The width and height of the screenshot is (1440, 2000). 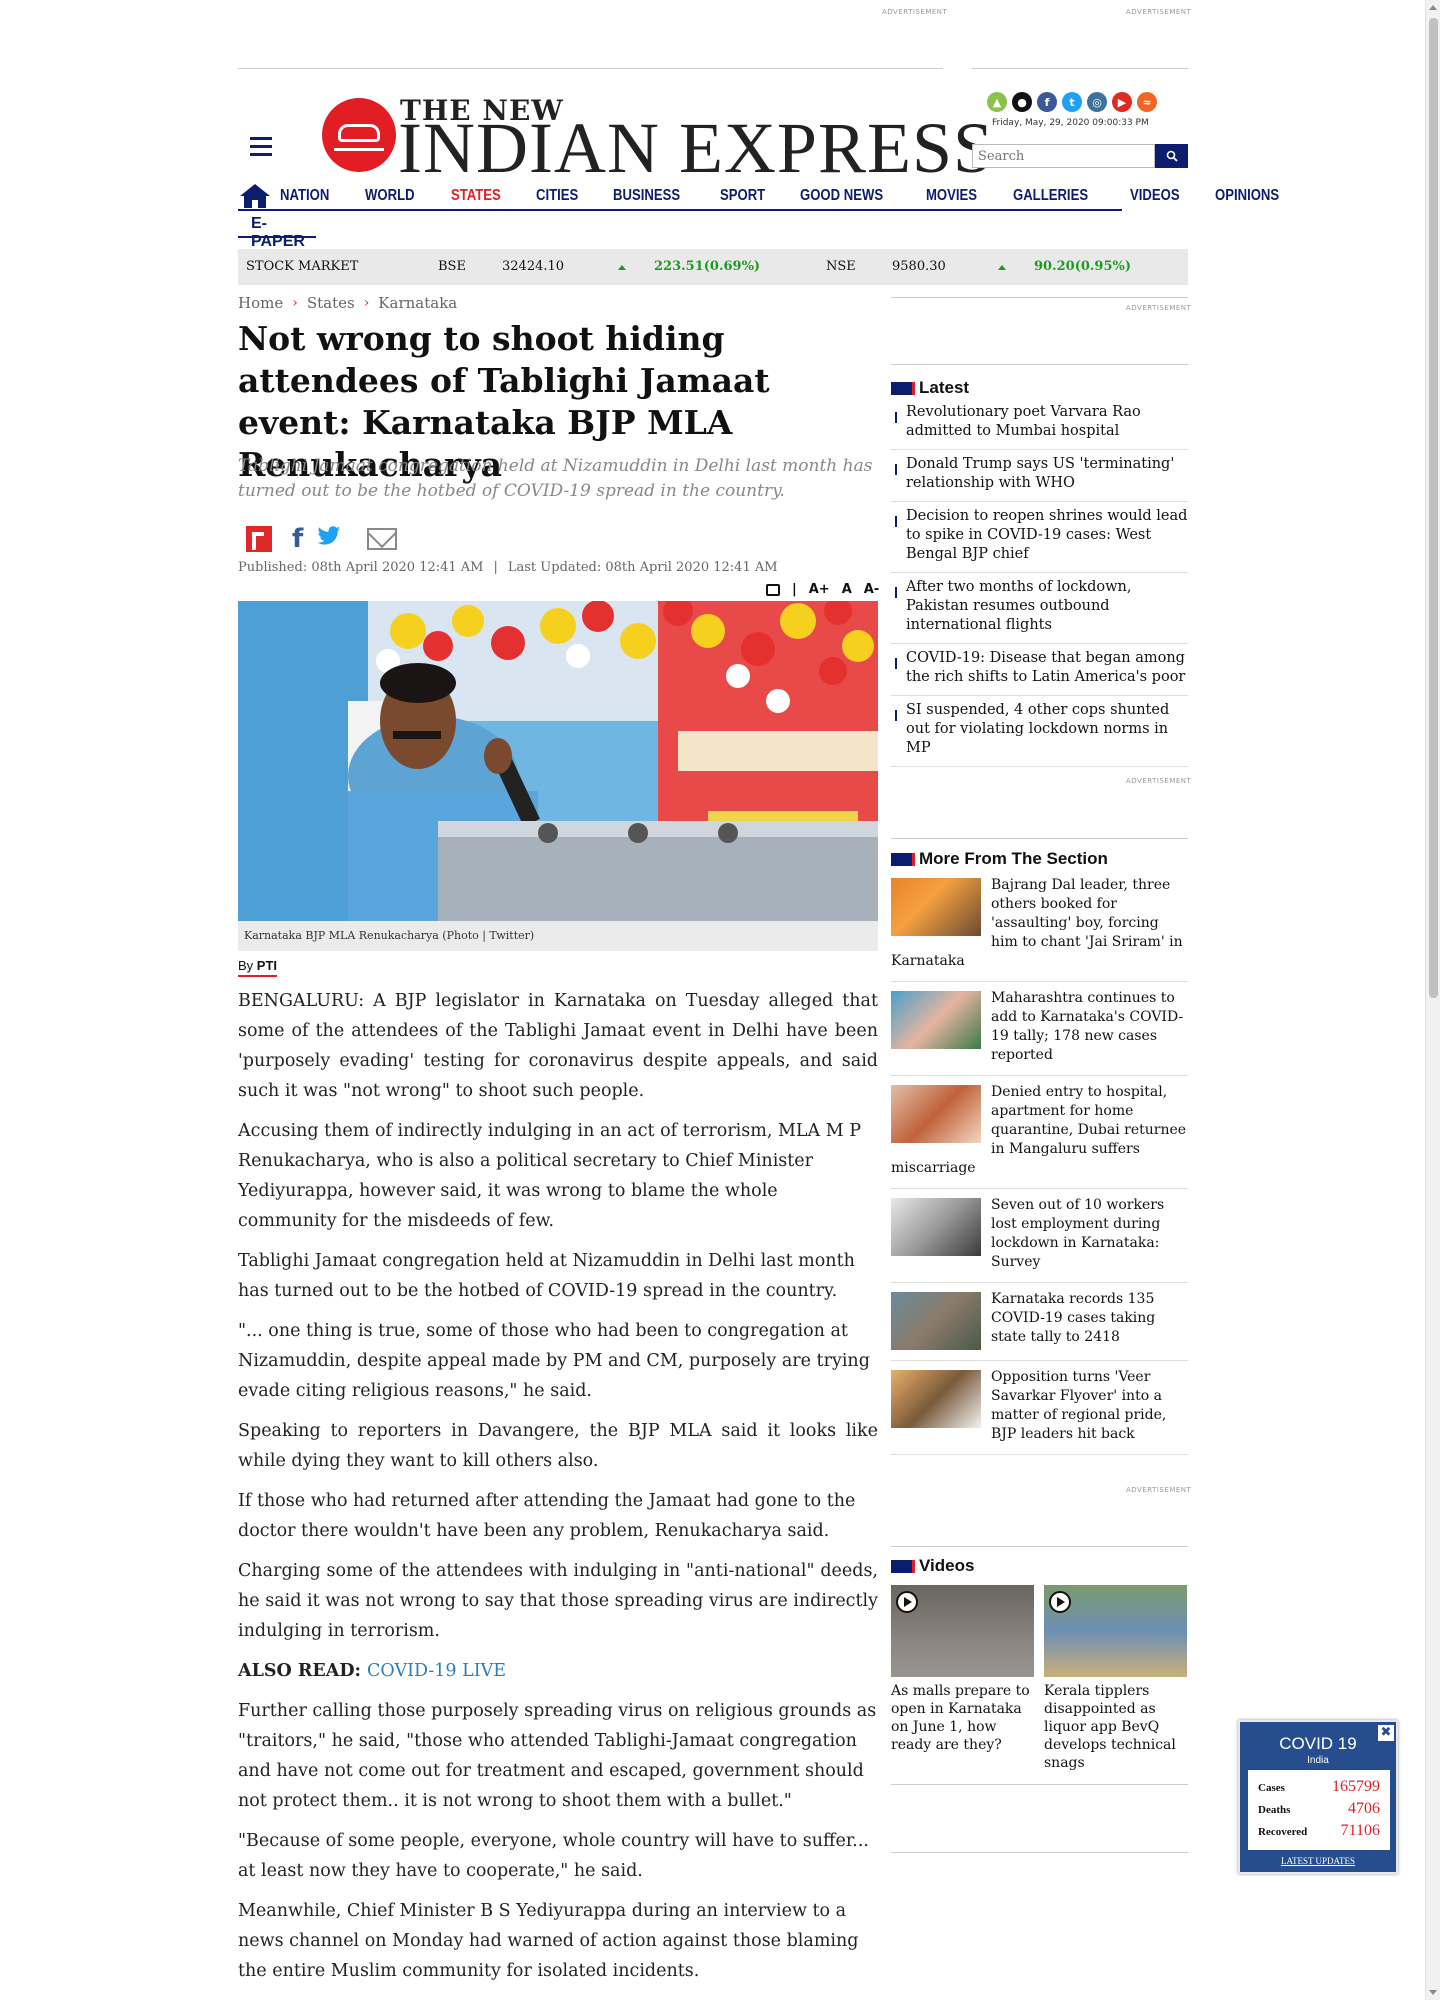 I want to click on page-scrollbar, so click(x=1432, y=1000).